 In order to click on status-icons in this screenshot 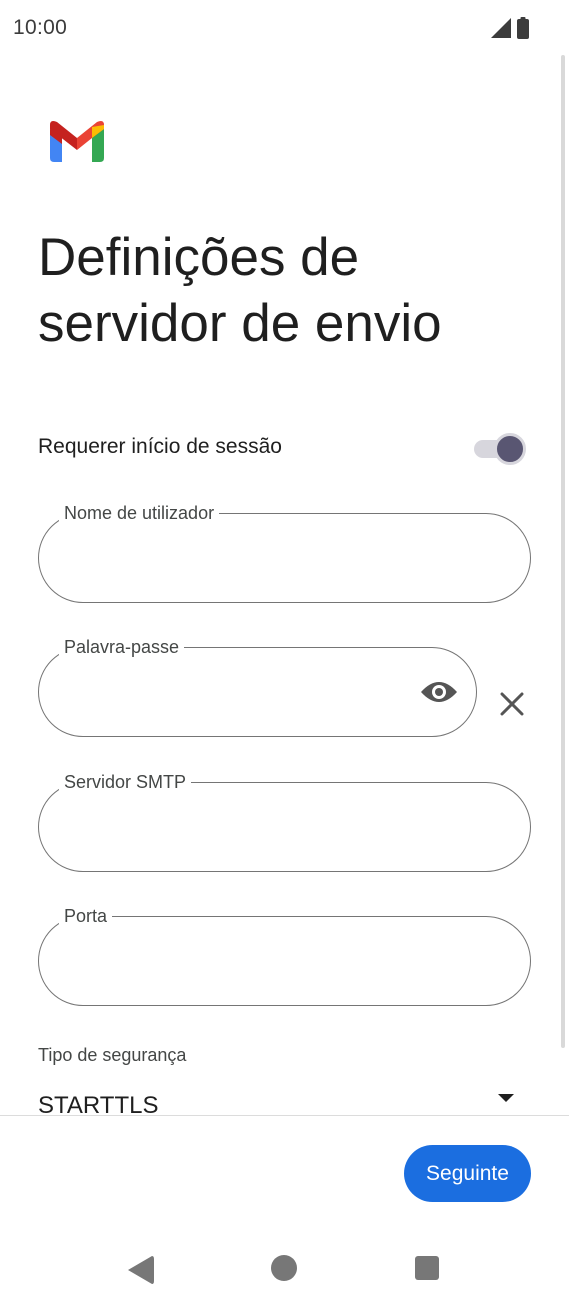, I will do `click(510, 28)`.